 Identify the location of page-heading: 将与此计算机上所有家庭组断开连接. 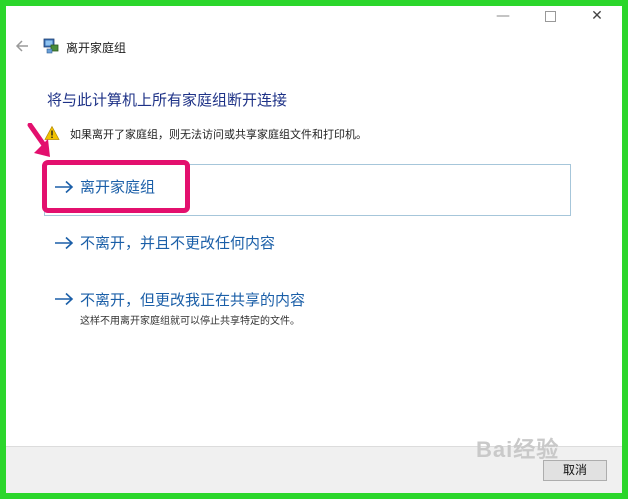
(167, 100).